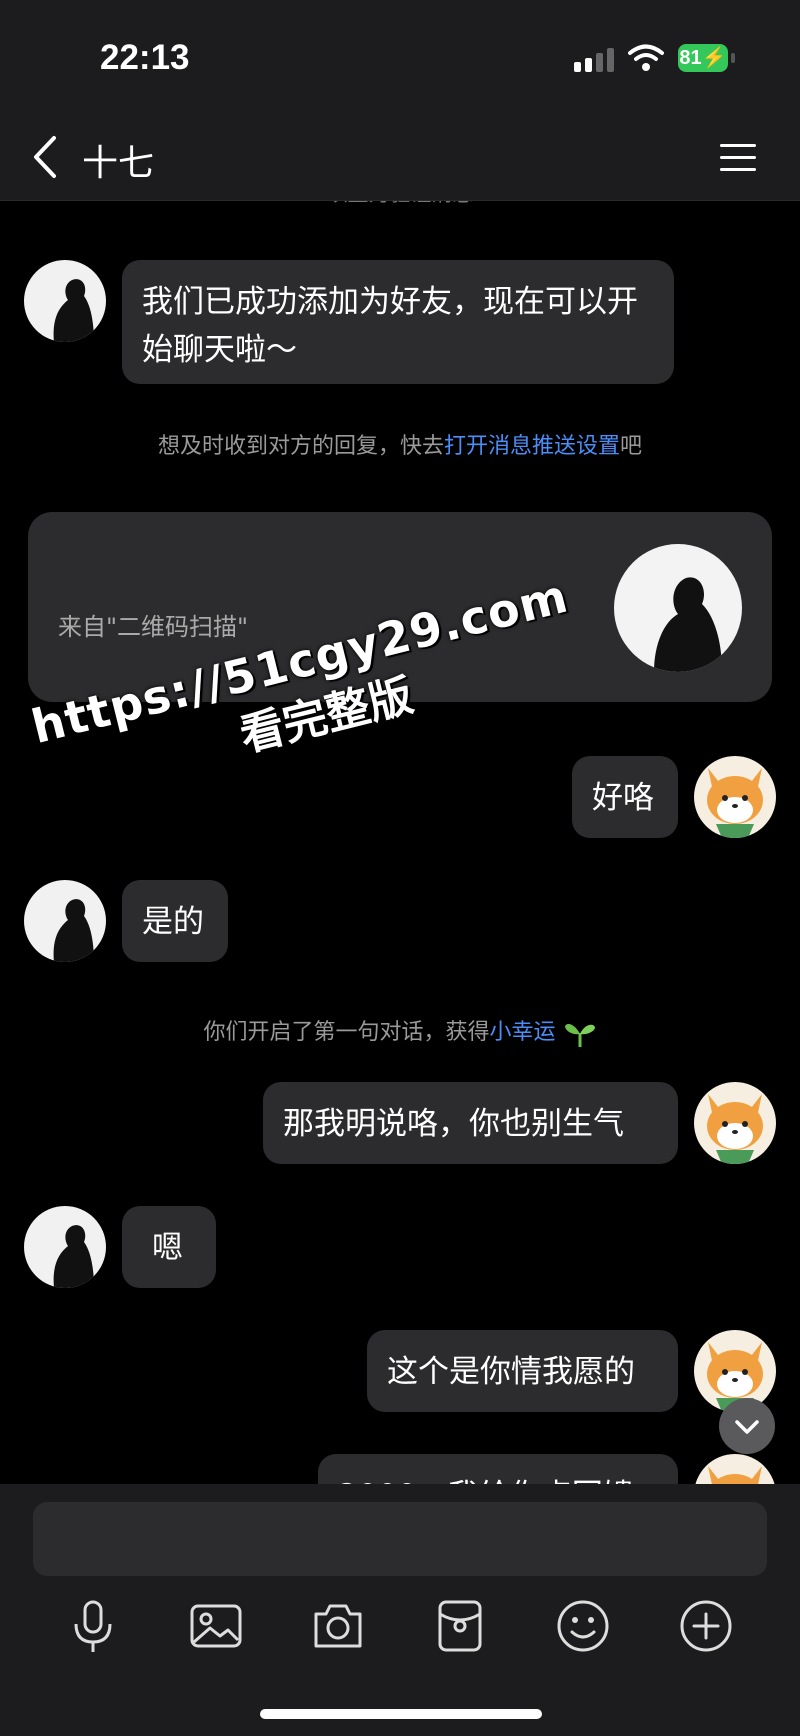 Image resolution: width=800 pixels, height=1736 pixels. What do you see at coordinates (400, 1610) in the screenshot?
I see `input-area` at bounding box center [400, 1610].